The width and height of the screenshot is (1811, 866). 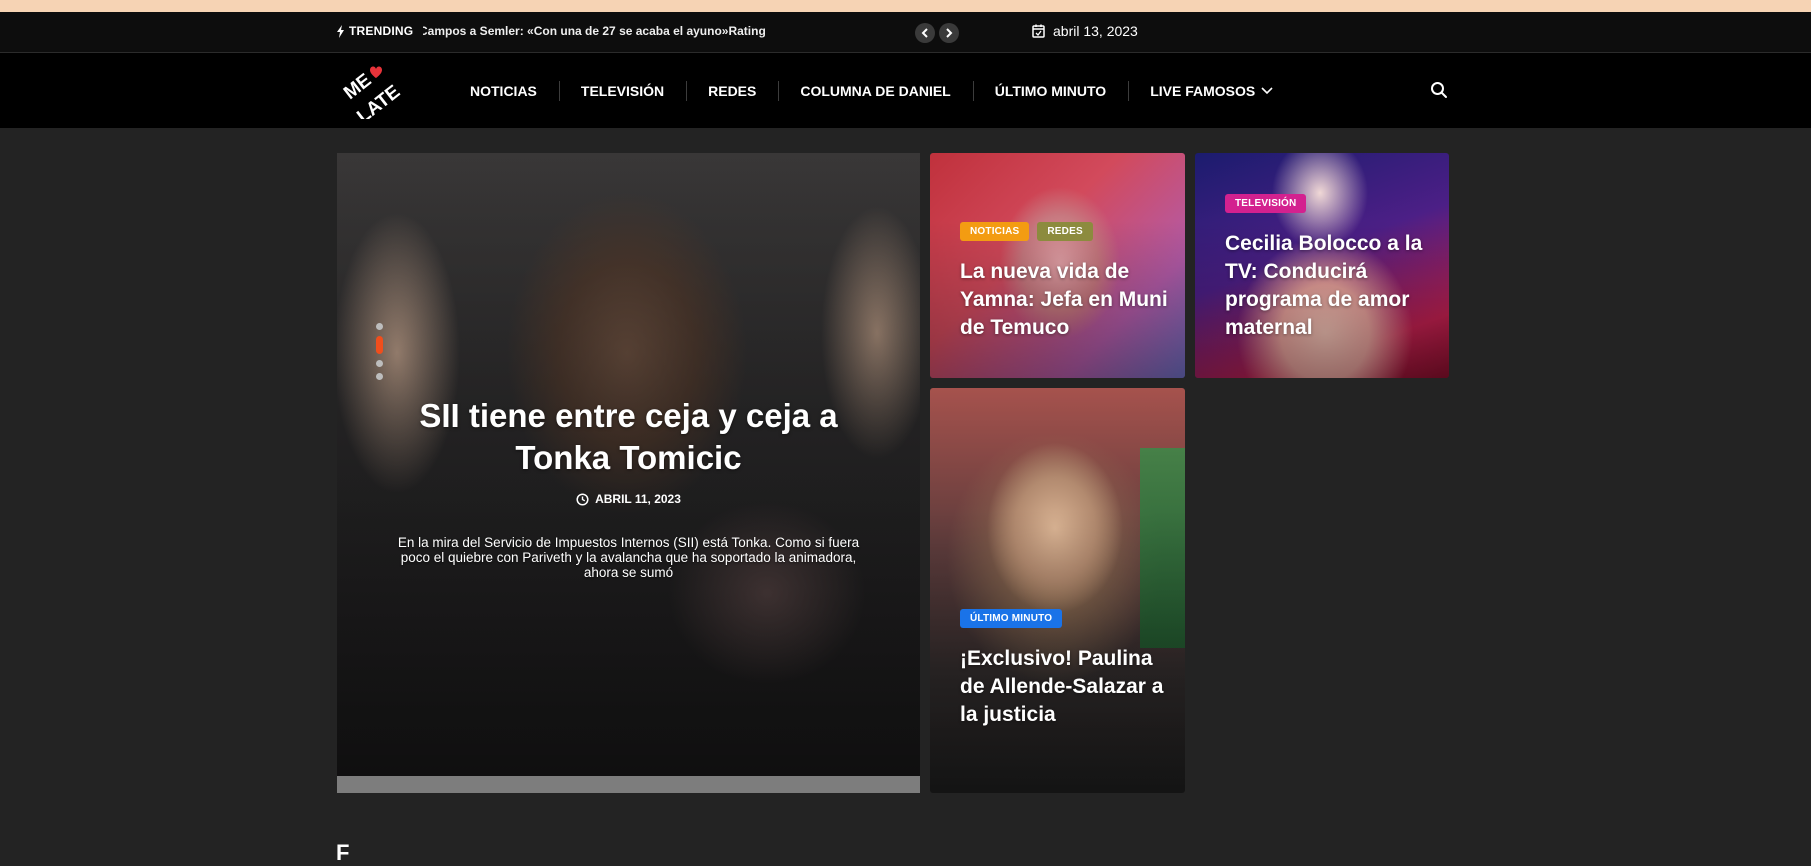 I want to click on trending-label: TRENDING, so click(x=374, y=31).